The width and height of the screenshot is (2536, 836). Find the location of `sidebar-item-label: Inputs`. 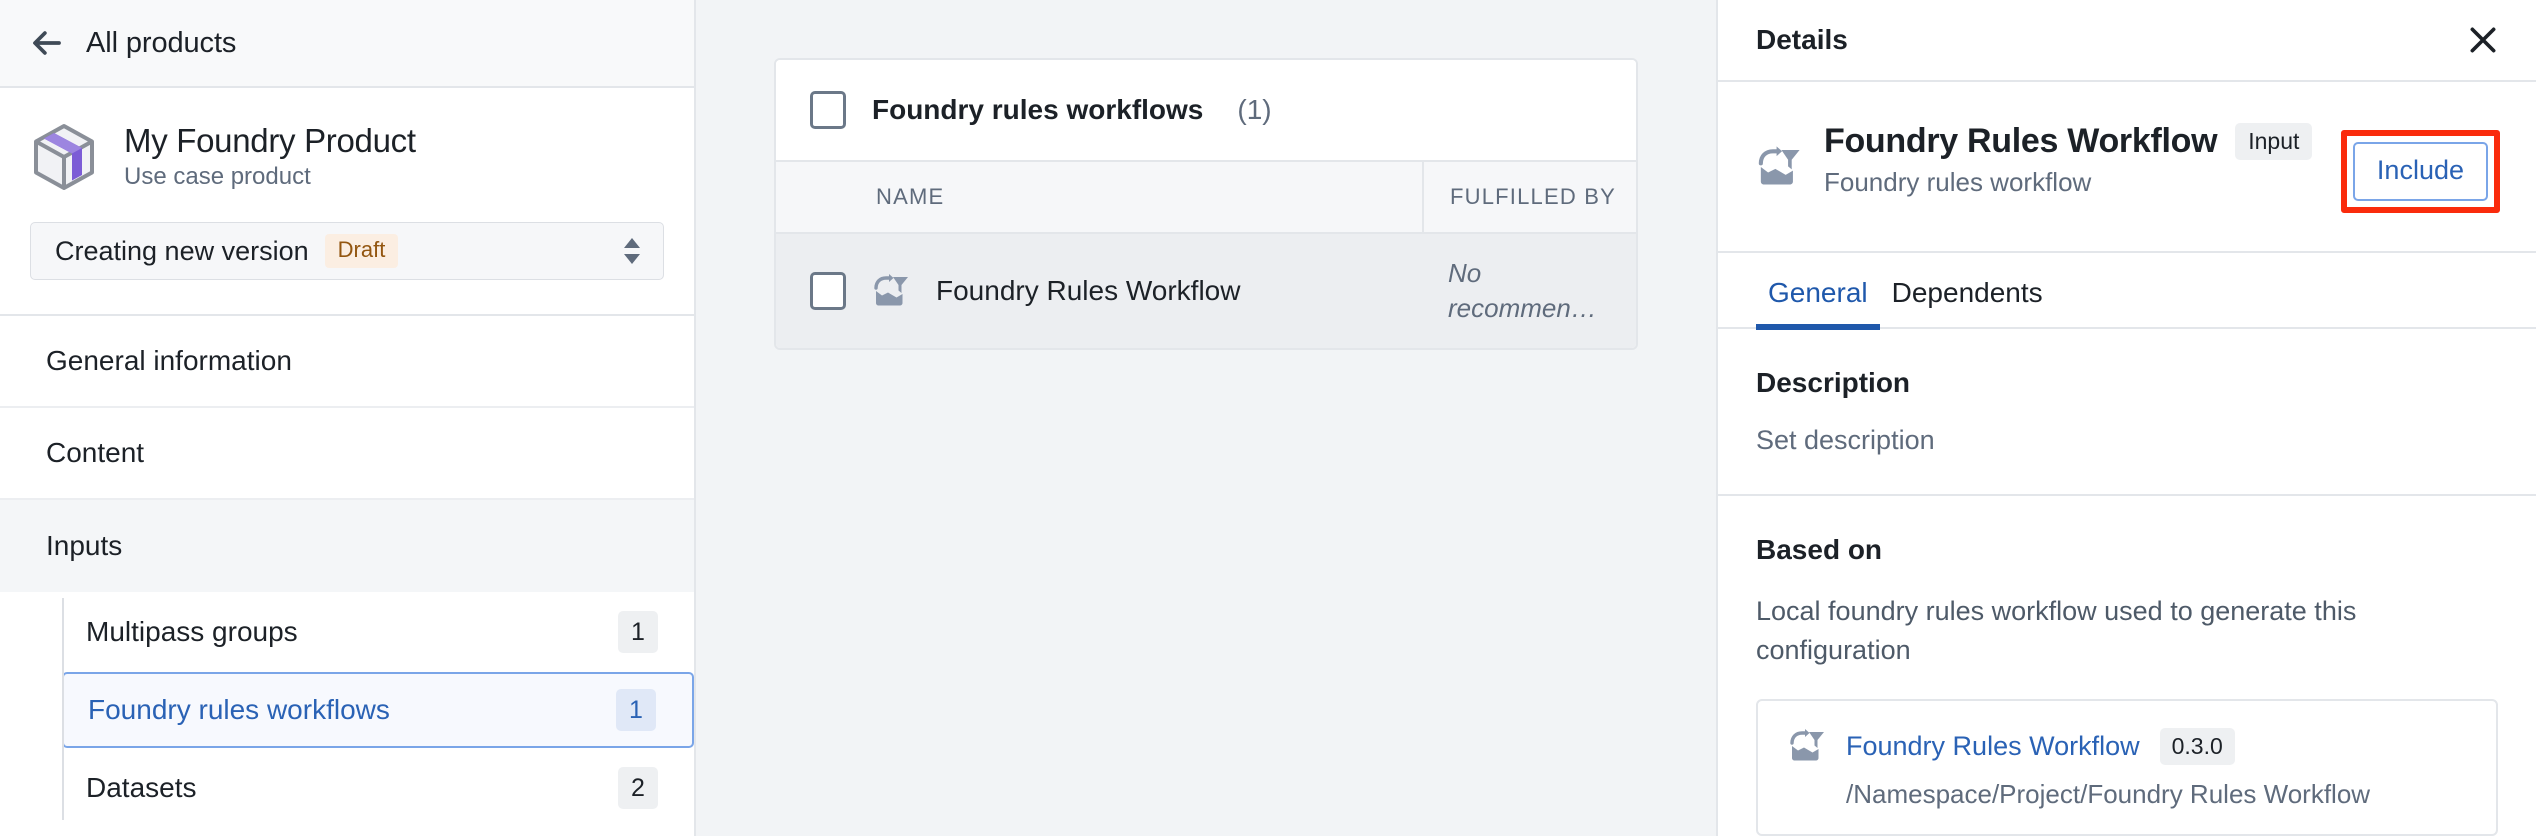

sidebar-item-label: Inputs is located at coordinates (84, 545).